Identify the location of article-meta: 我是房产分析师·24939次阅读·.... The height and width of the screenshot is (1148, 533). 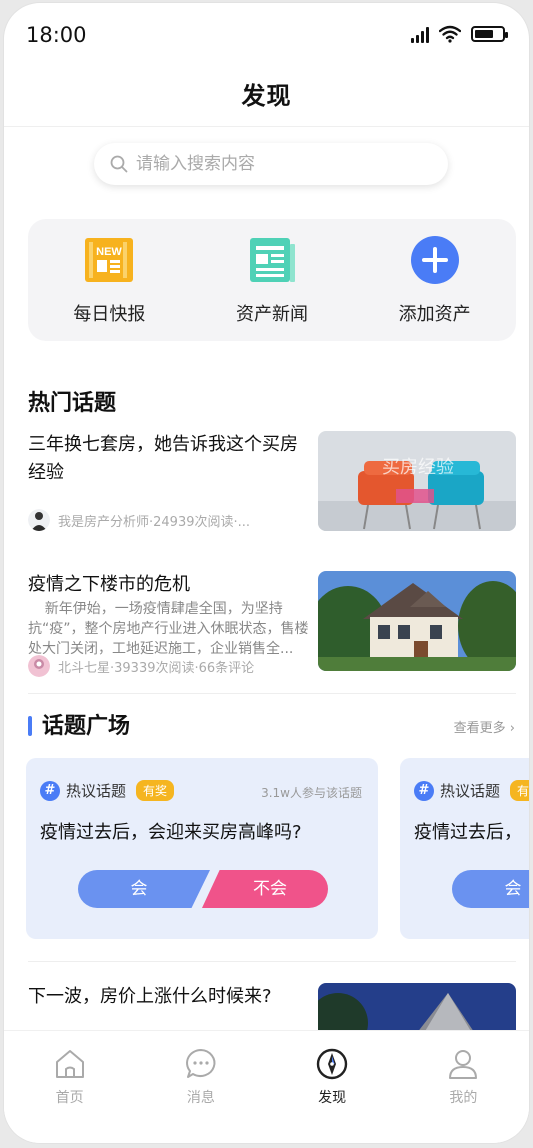
(139, 520).